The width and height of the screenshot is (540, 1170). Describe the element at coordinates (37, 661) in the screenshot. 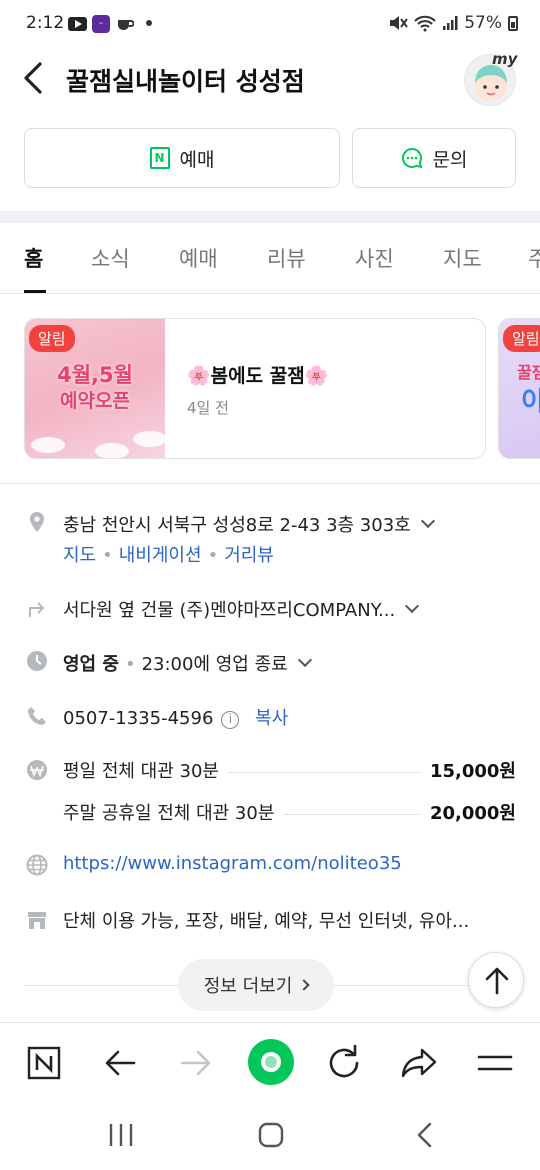

I see `clock-icon` at that location.